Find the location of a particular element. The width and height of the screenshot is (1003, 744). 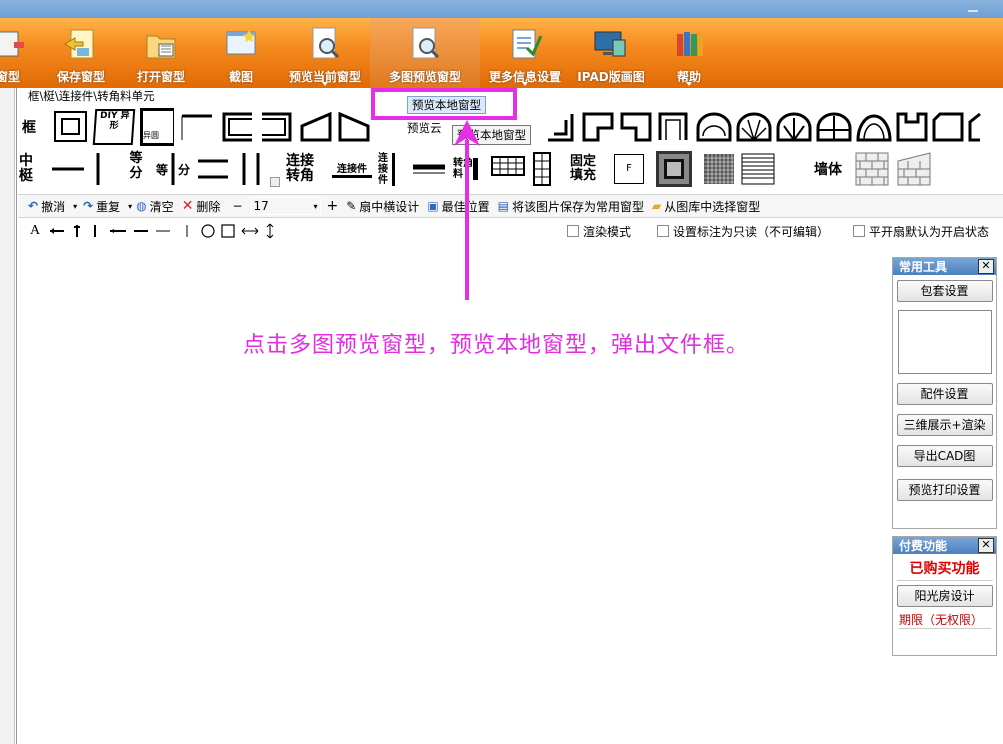

frame-bracket-right-tool is located at coordinates (278, 127).